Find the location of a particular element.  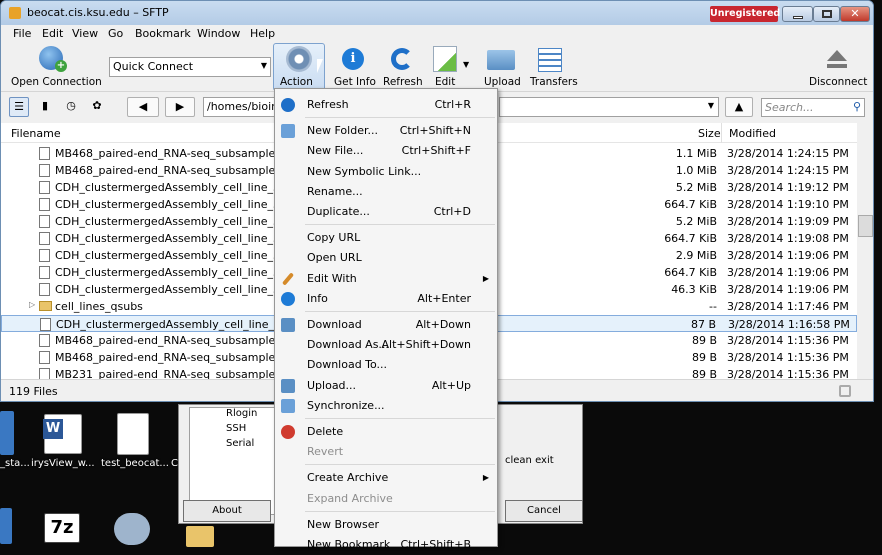

word-doc-icon: W is located at coordinates (62, 434).